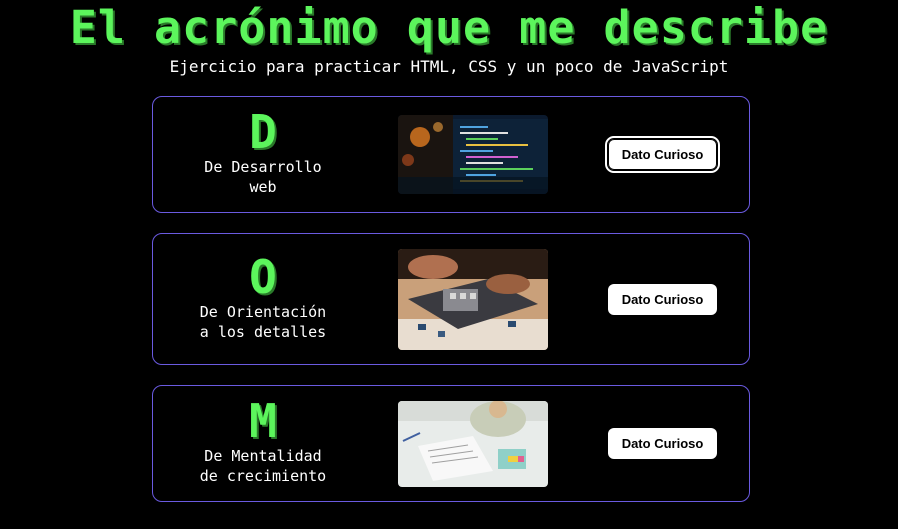  I want to click on studying-photo, so click(473, 444).